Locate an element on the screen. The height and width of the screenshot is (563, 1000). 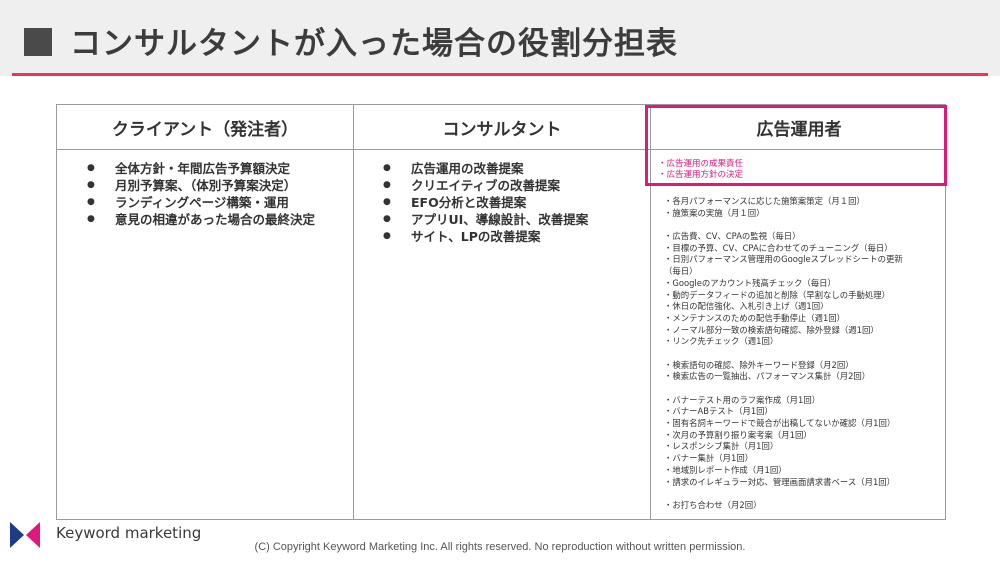
task-item: ・固有名詞キーワードで競合が出稿してないか確認（月1回） is located at coordinates (780, 423).